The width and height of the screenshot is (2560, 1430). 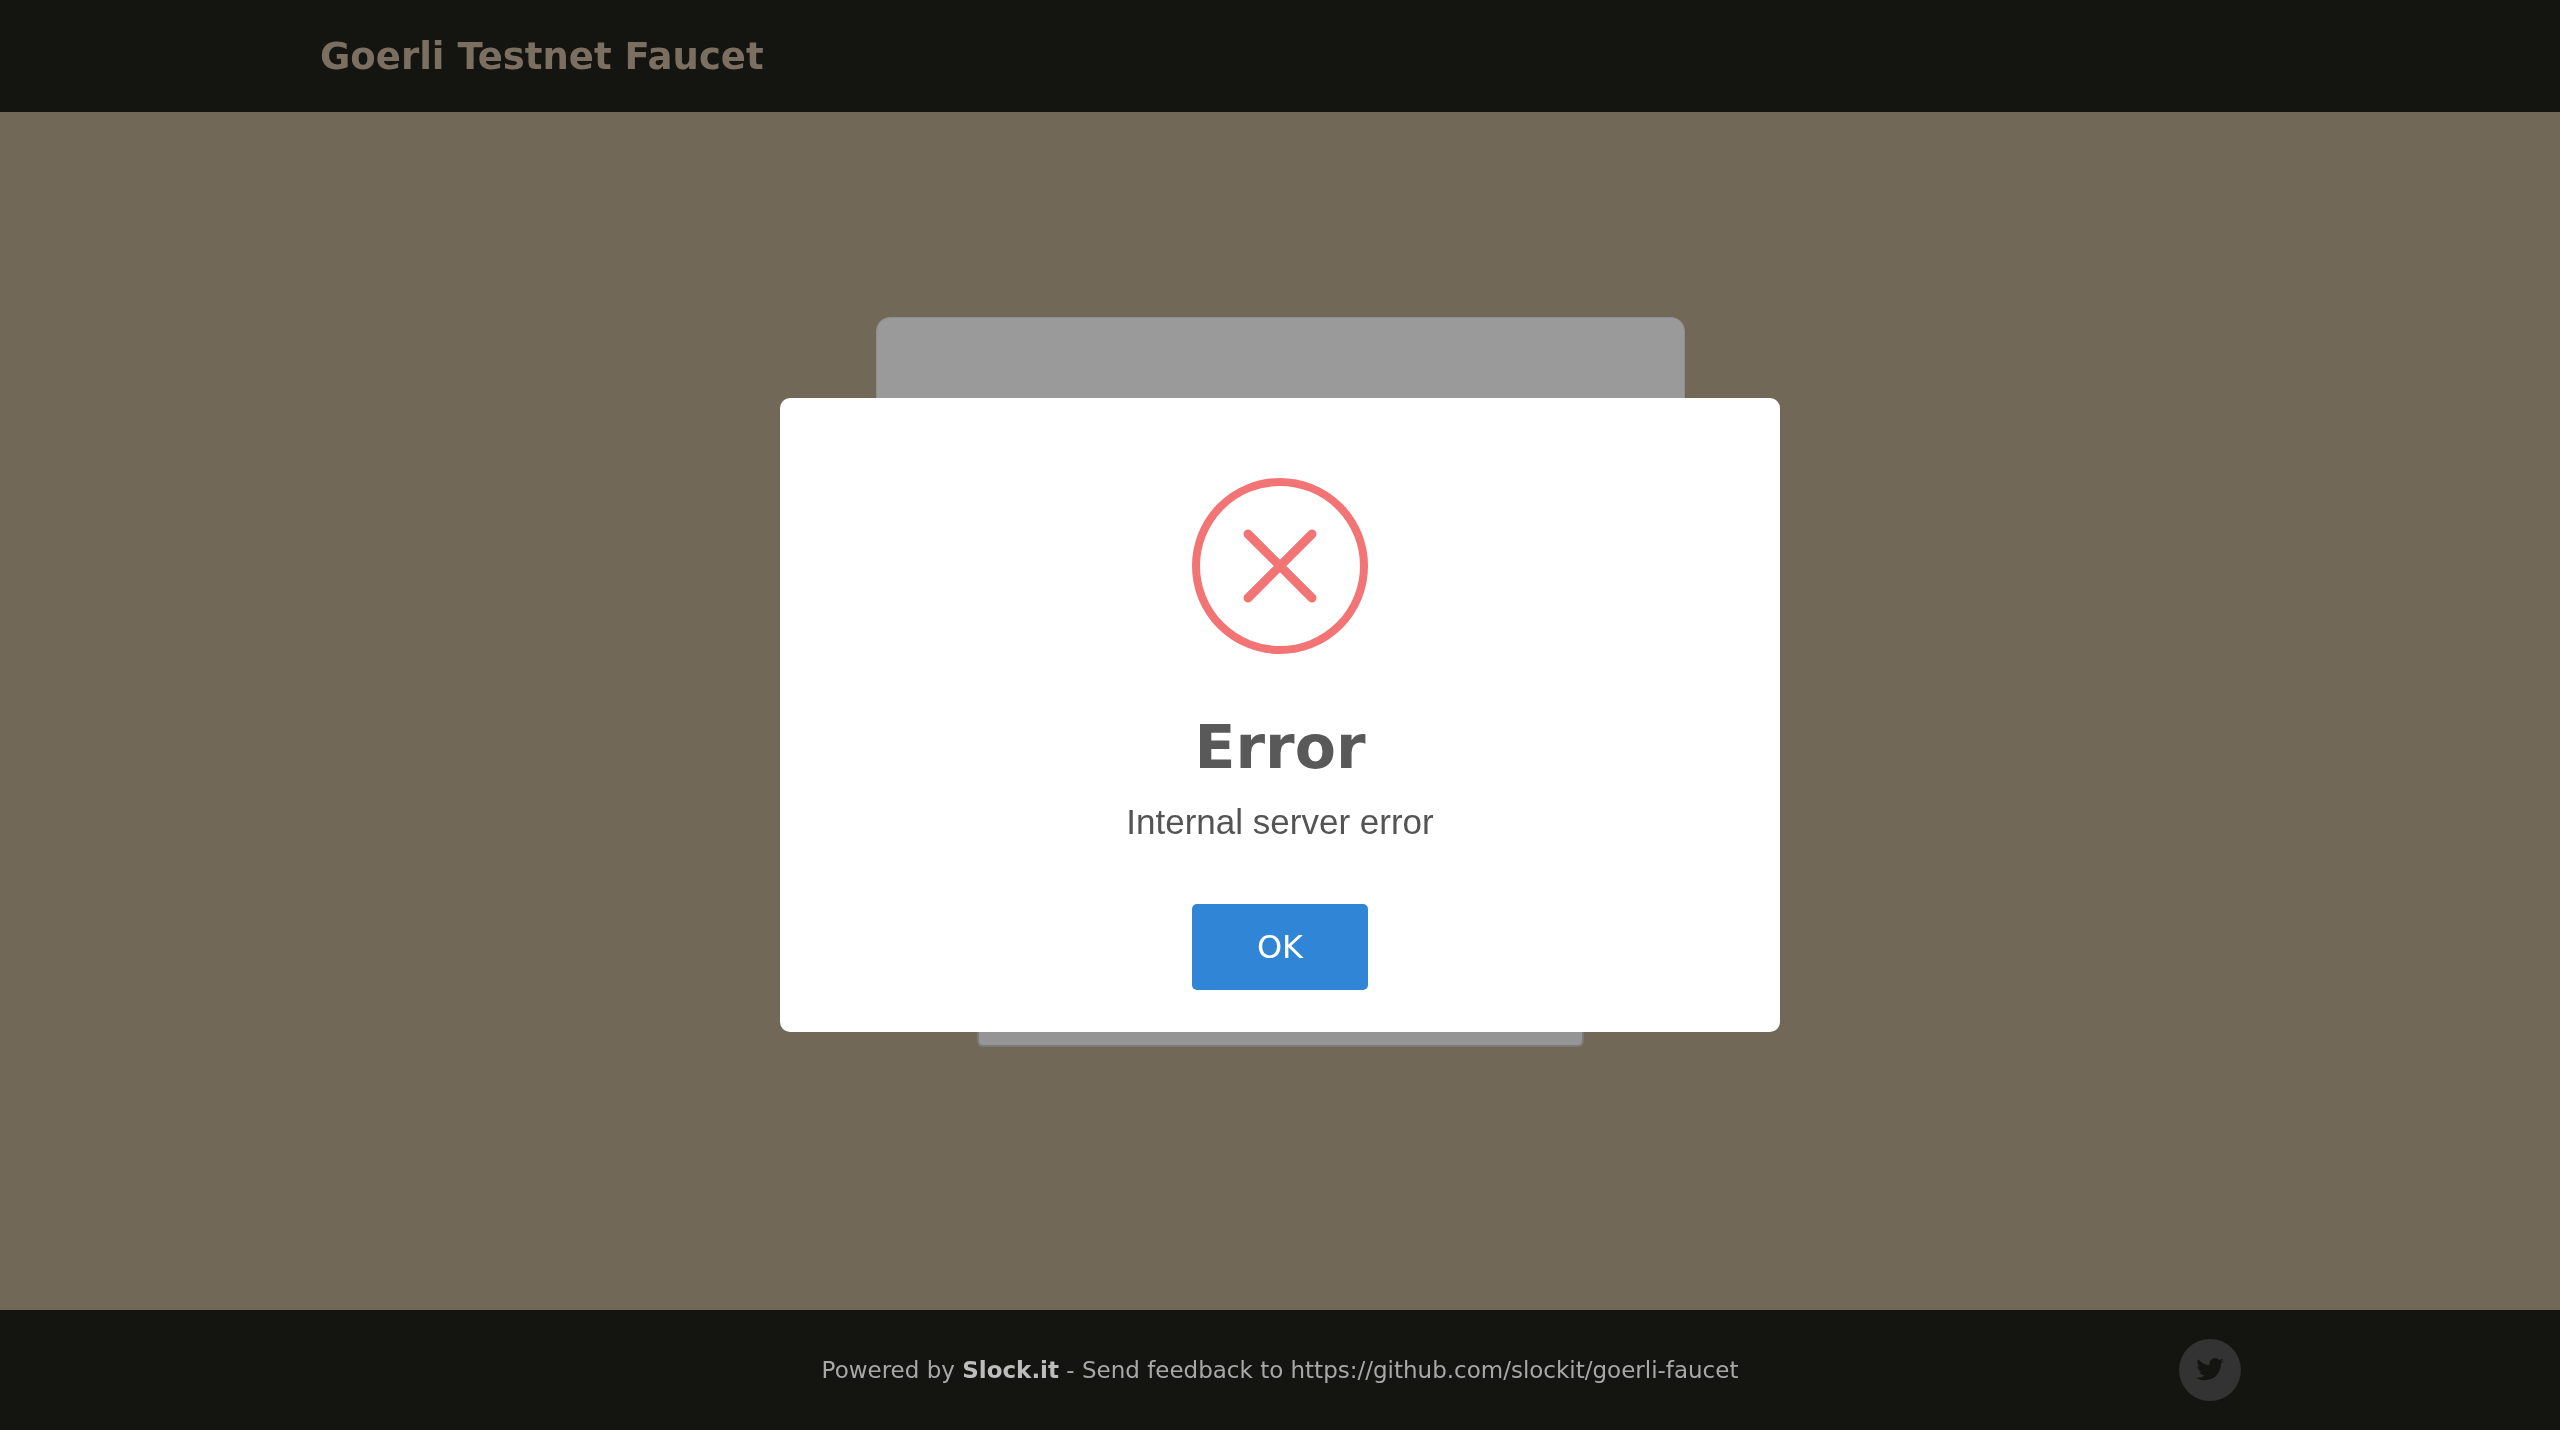 I want to click on dialog-message: Internal server error, so click(x=1280, y=822).